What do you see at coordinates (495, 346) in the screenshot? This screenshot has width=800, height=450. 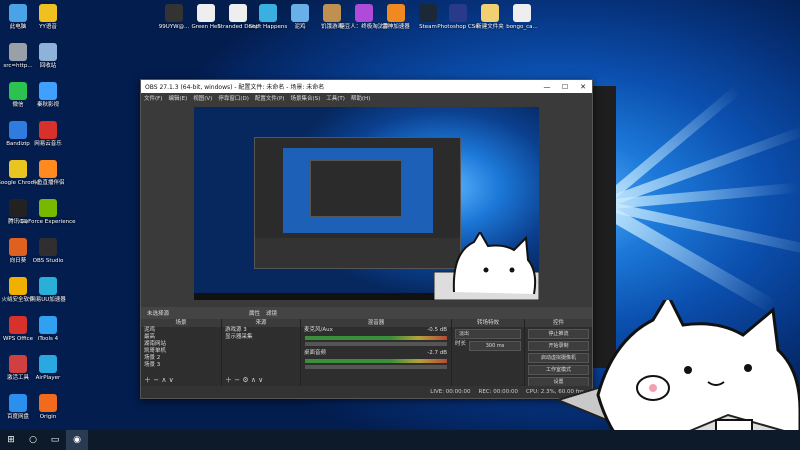 I see `duration-input: 300 ms` at bounding box center [495, 346].